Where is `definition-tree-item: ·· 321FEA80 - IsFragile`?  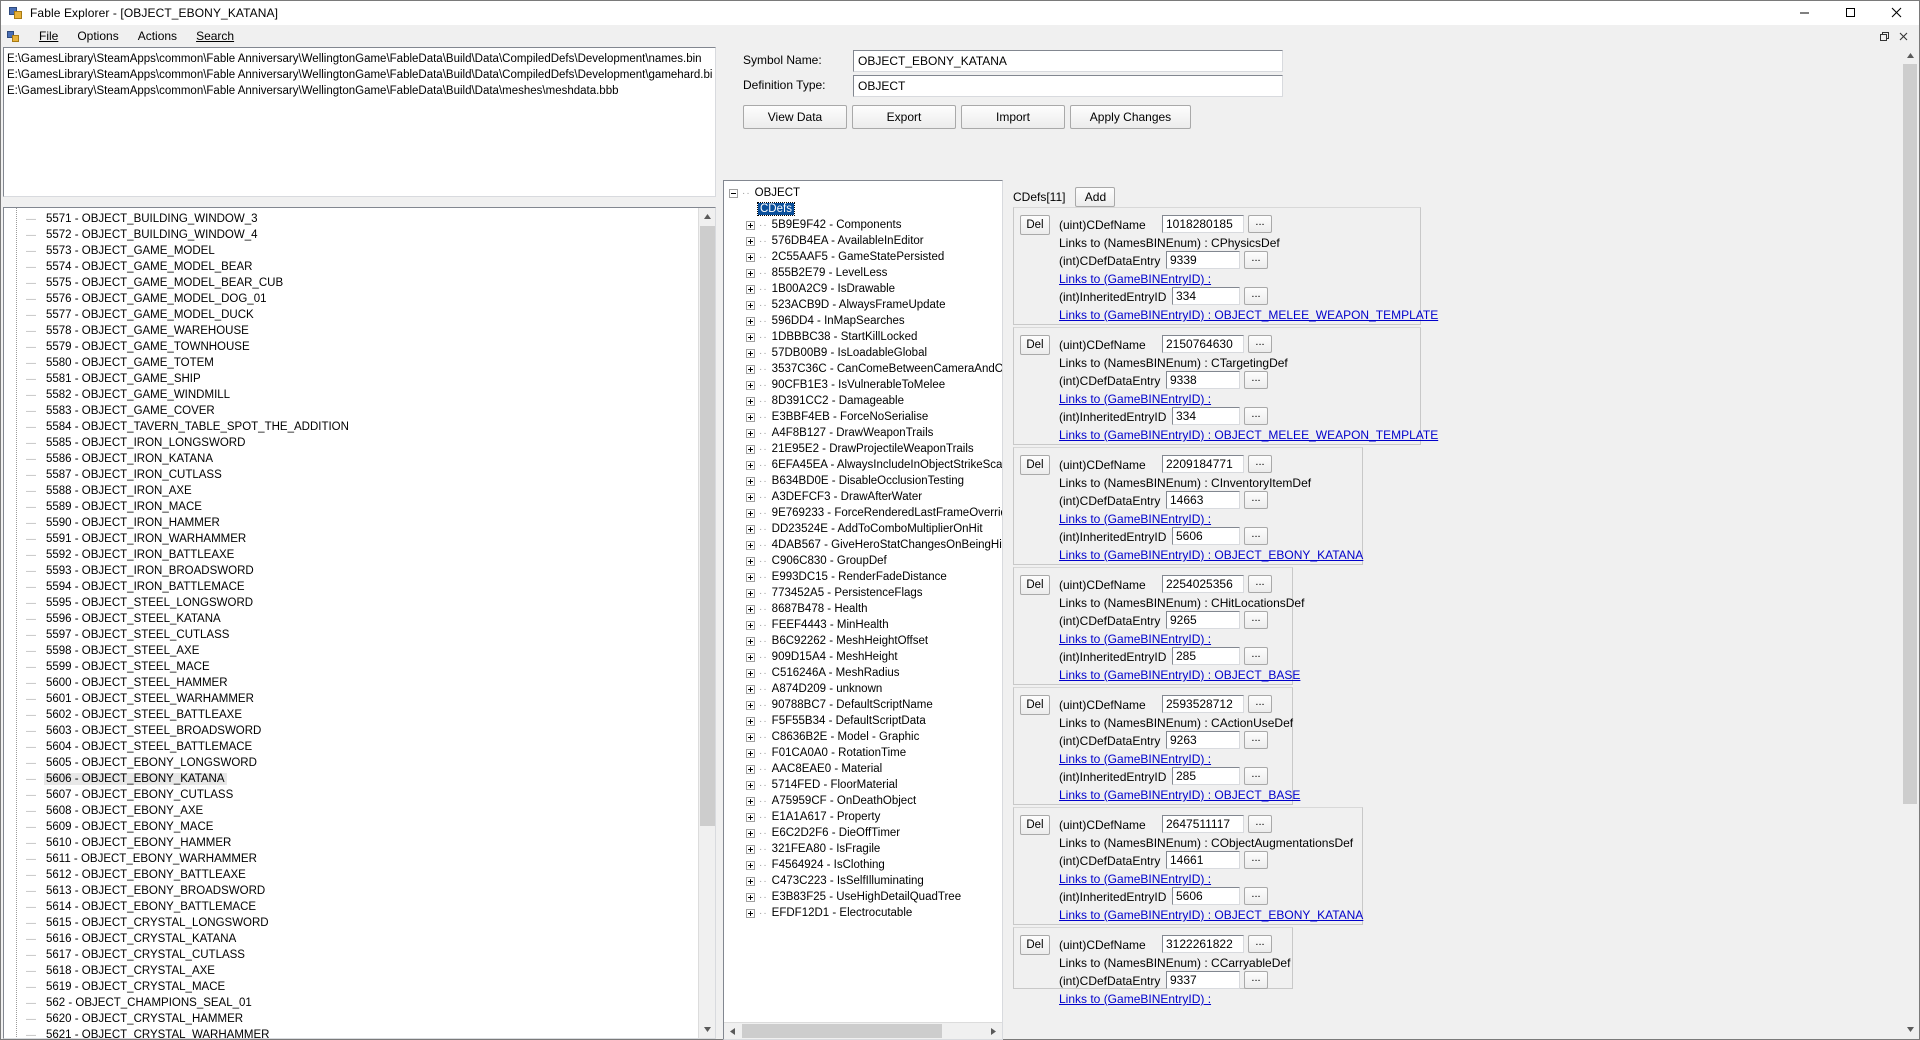
definition-tree-item: ·· 321FEA80 - IsFragile is located at coordinates (863, 849).